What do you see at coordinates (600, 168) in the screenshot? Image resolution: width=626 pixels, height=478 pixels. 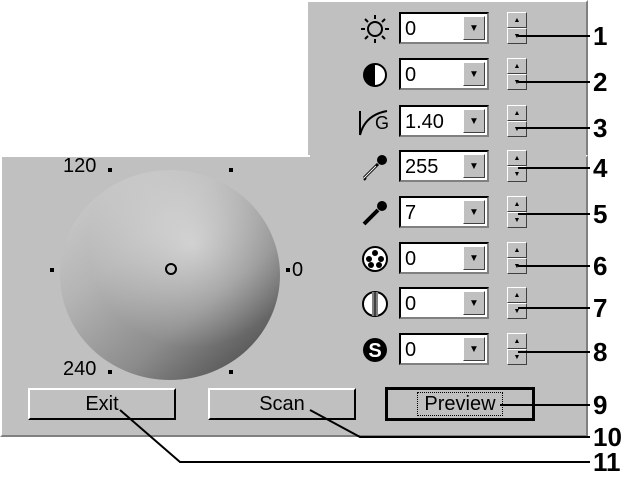 I see `callout-4: 4` at bounding box center [600, 168].